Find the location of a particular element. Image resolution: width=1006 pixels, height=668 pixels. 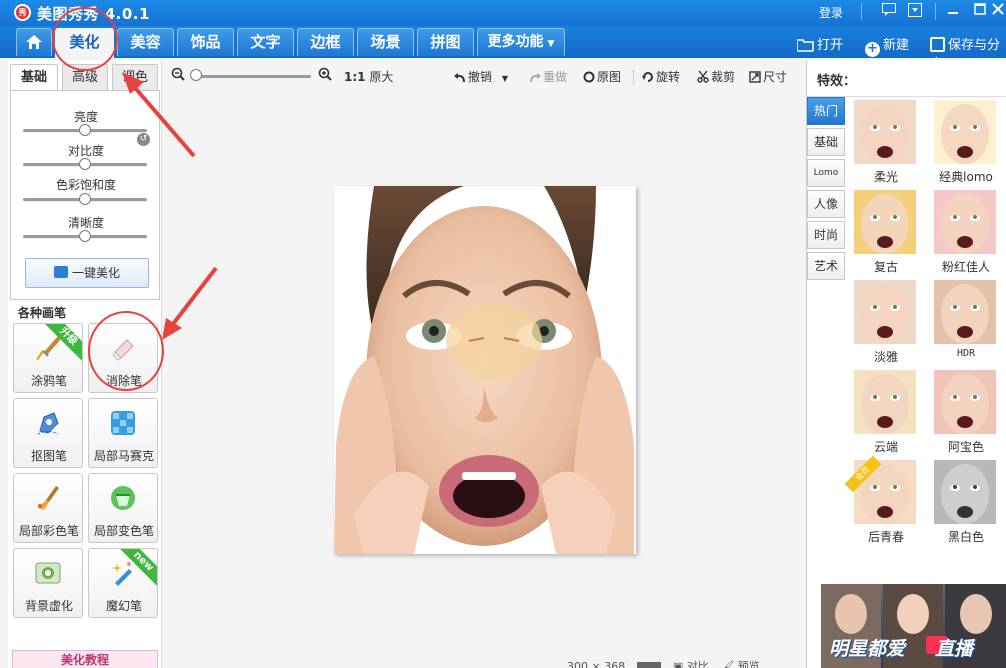

original-size-label: 原大 is located at coordinates (381, 77).